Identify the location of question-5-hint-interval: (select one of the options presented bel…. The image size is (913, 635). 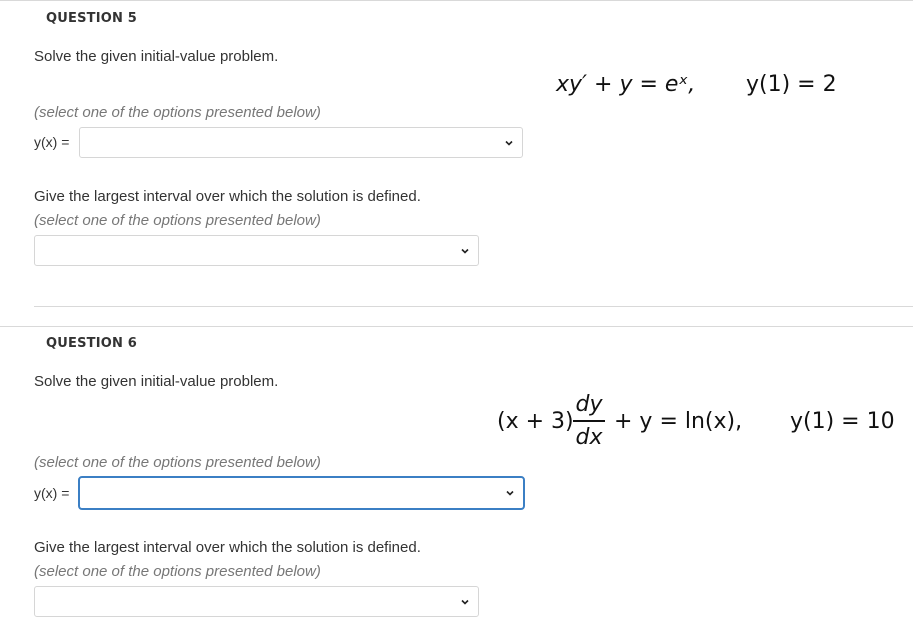
(177, 220).